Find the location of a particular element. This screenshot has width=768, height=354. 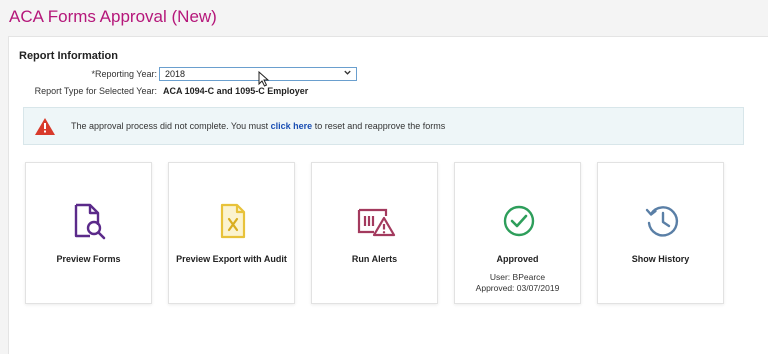

preview-forms-card: Preview Forms is located at coordinates (88, 233).